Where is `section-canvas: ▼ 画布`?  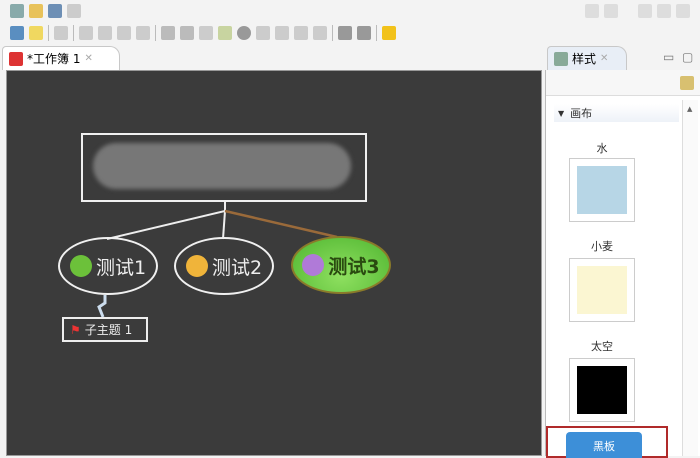
section-canvas: ▼ 画布 is located at coordinates (616, 113).